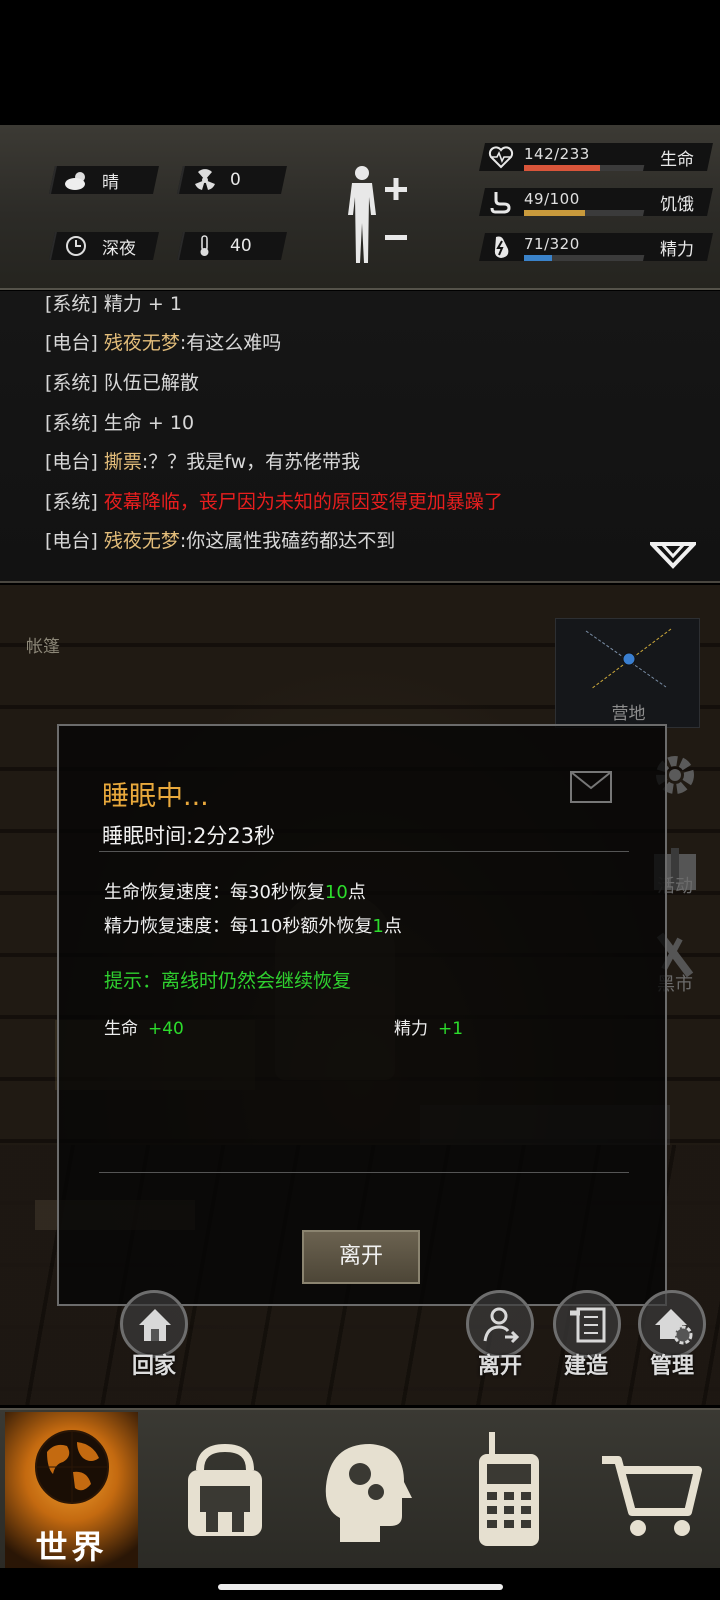 The width and height of the screenshot is (720, 1600). I want to click on heart-rate-icon, so click(501, 157).